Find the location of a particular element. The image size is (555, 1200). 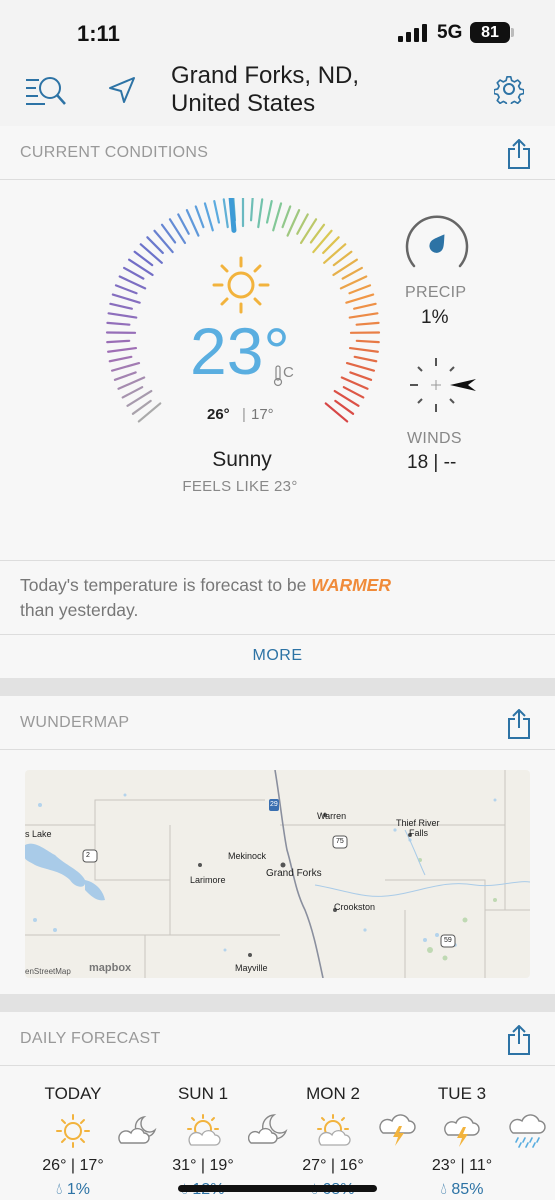

map-label-warren: Warren is located at coordinates (332, 816).